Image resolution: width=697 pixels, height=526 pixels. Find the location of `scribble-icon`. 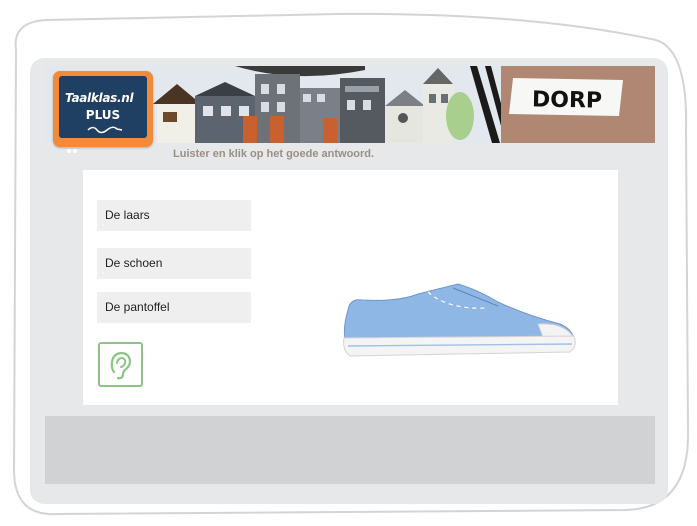

scribble-icon is located at coordinates (105, 130).